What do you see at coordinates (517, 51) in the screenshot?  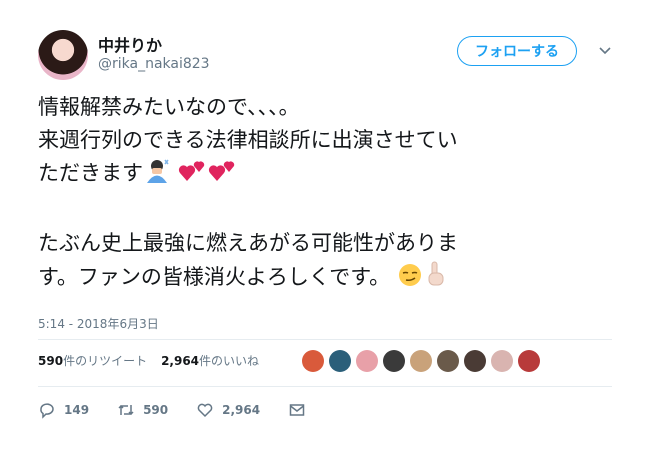 I see `follow-button: フォローする` at bounding box center [517, 51].